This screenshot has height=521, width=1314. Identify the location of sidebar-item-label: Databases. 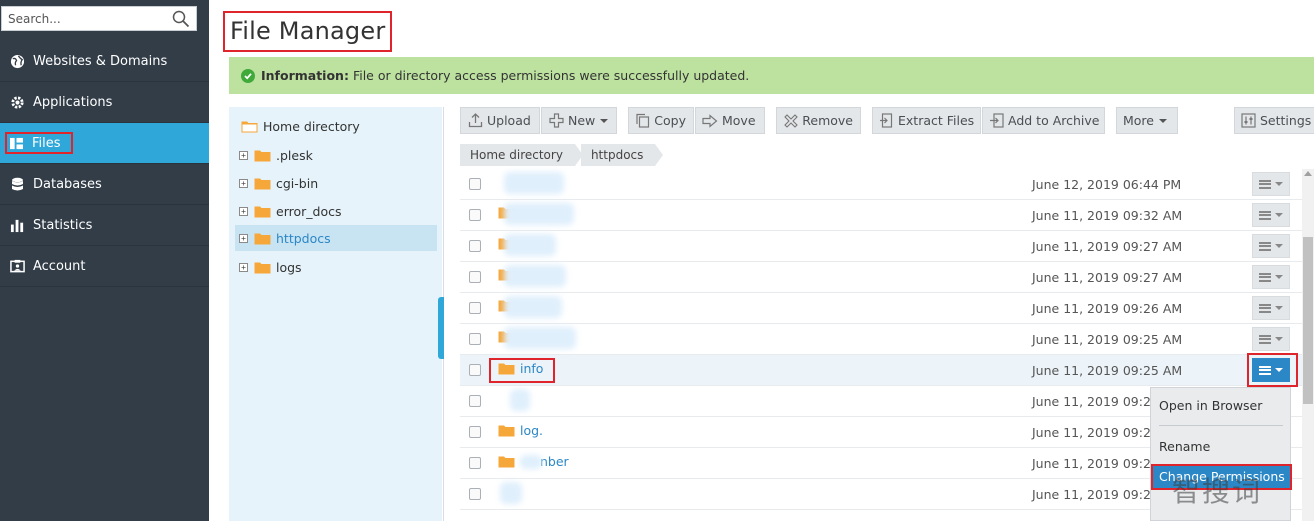
(67, 184).